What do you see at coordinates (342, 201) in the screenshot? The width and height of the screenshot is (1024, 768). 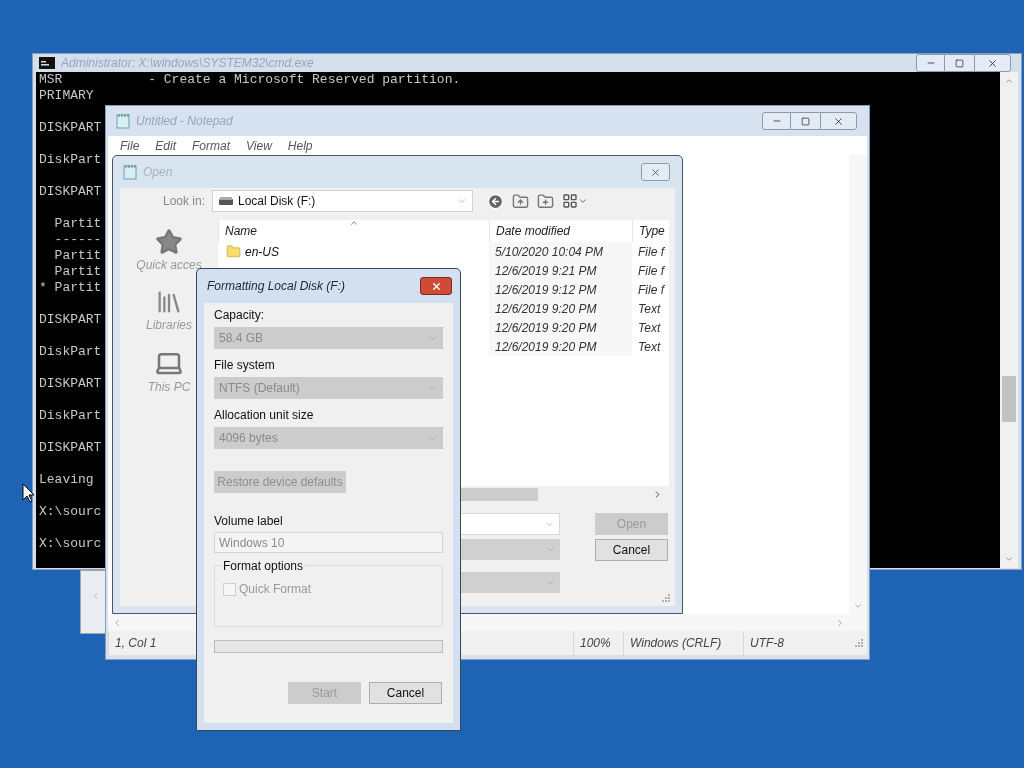 I see `look-in-dropdown: Local Disk (F:)` at bounding box center [342, 201].